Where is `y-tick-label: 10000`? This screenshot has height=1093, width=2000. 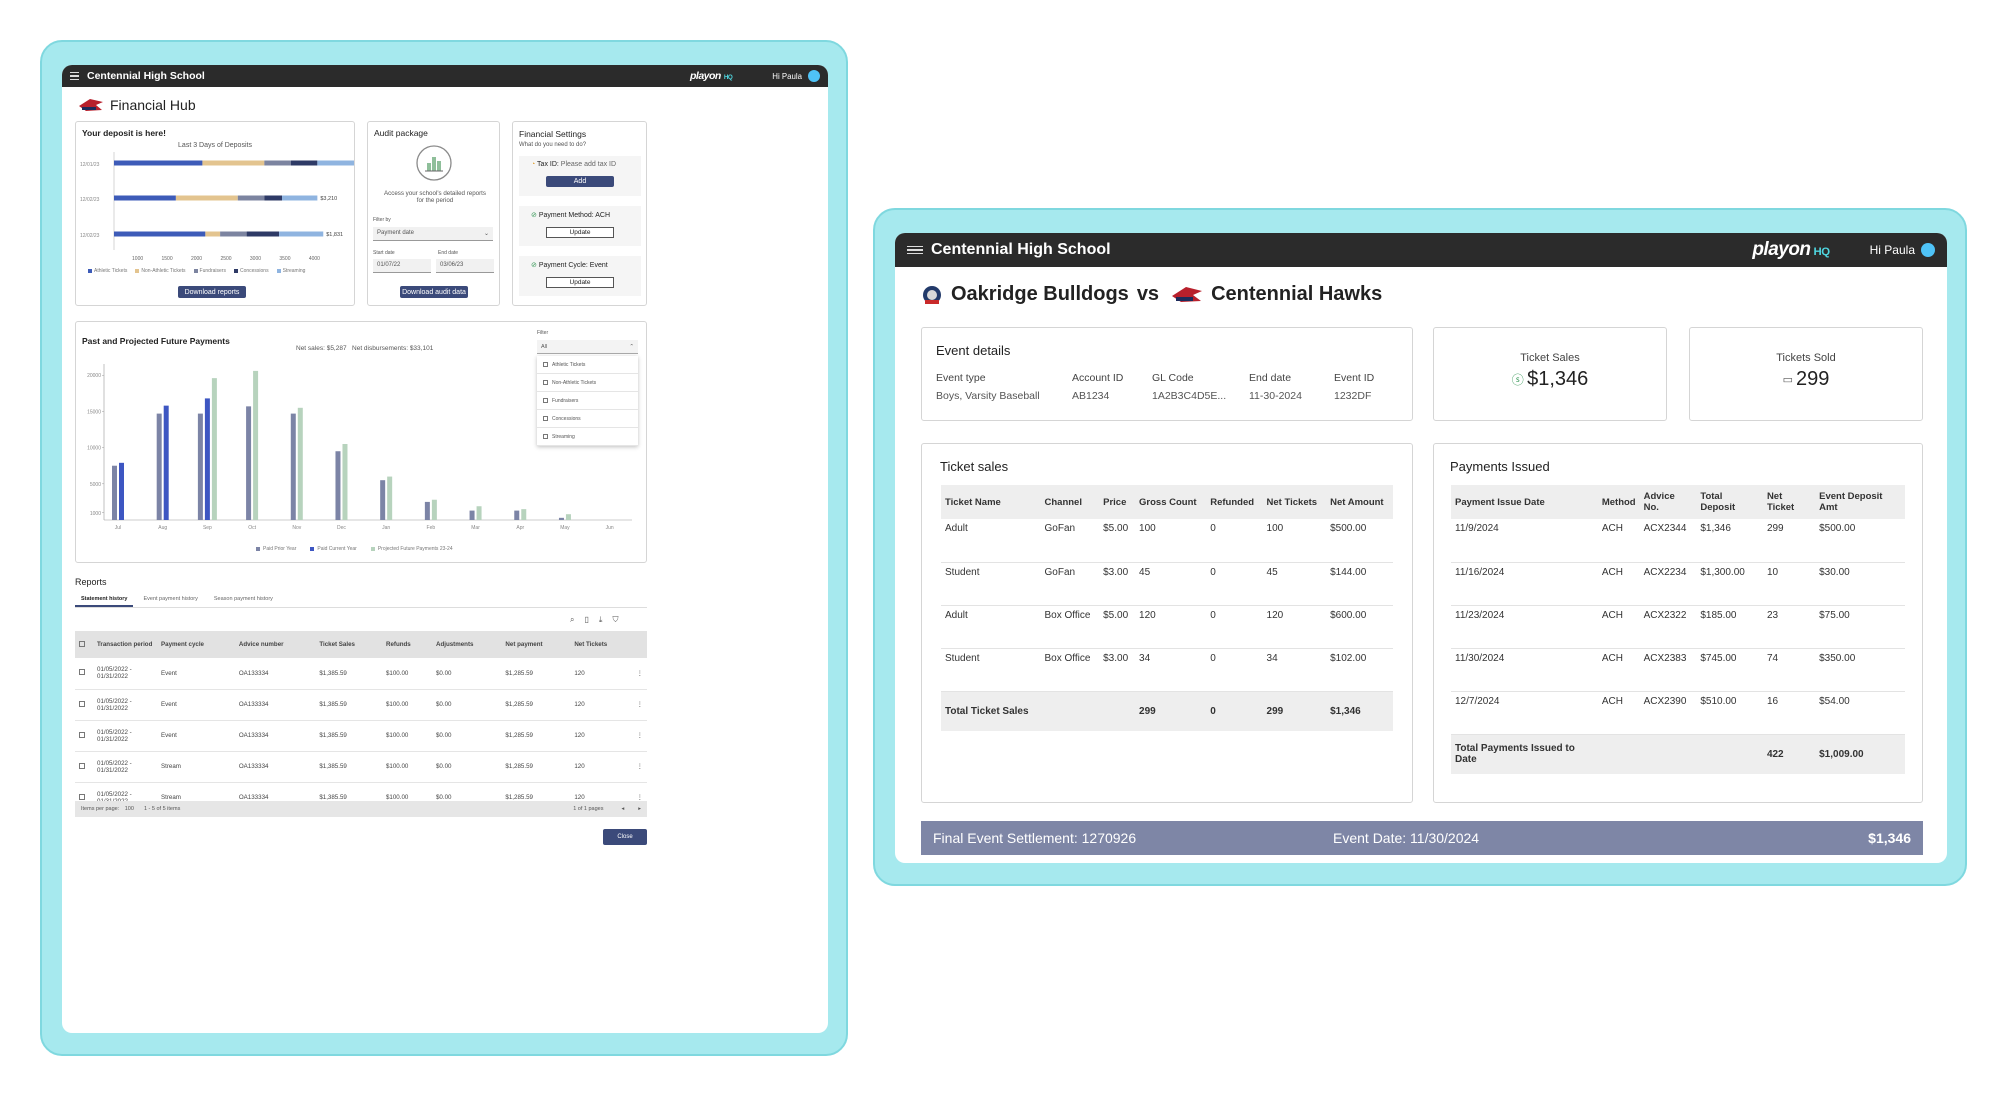
y-tick-label: 10000 is located at coordinates (94, 449).